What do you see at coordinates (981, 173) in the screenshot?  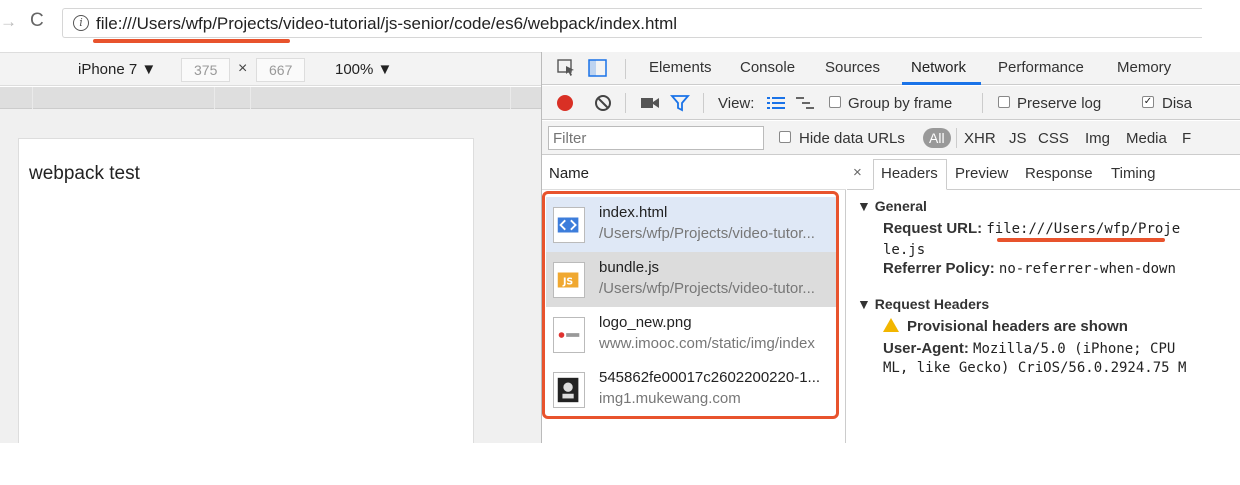 I see `tab-preview: Preview` at bounding box center [981, 173].